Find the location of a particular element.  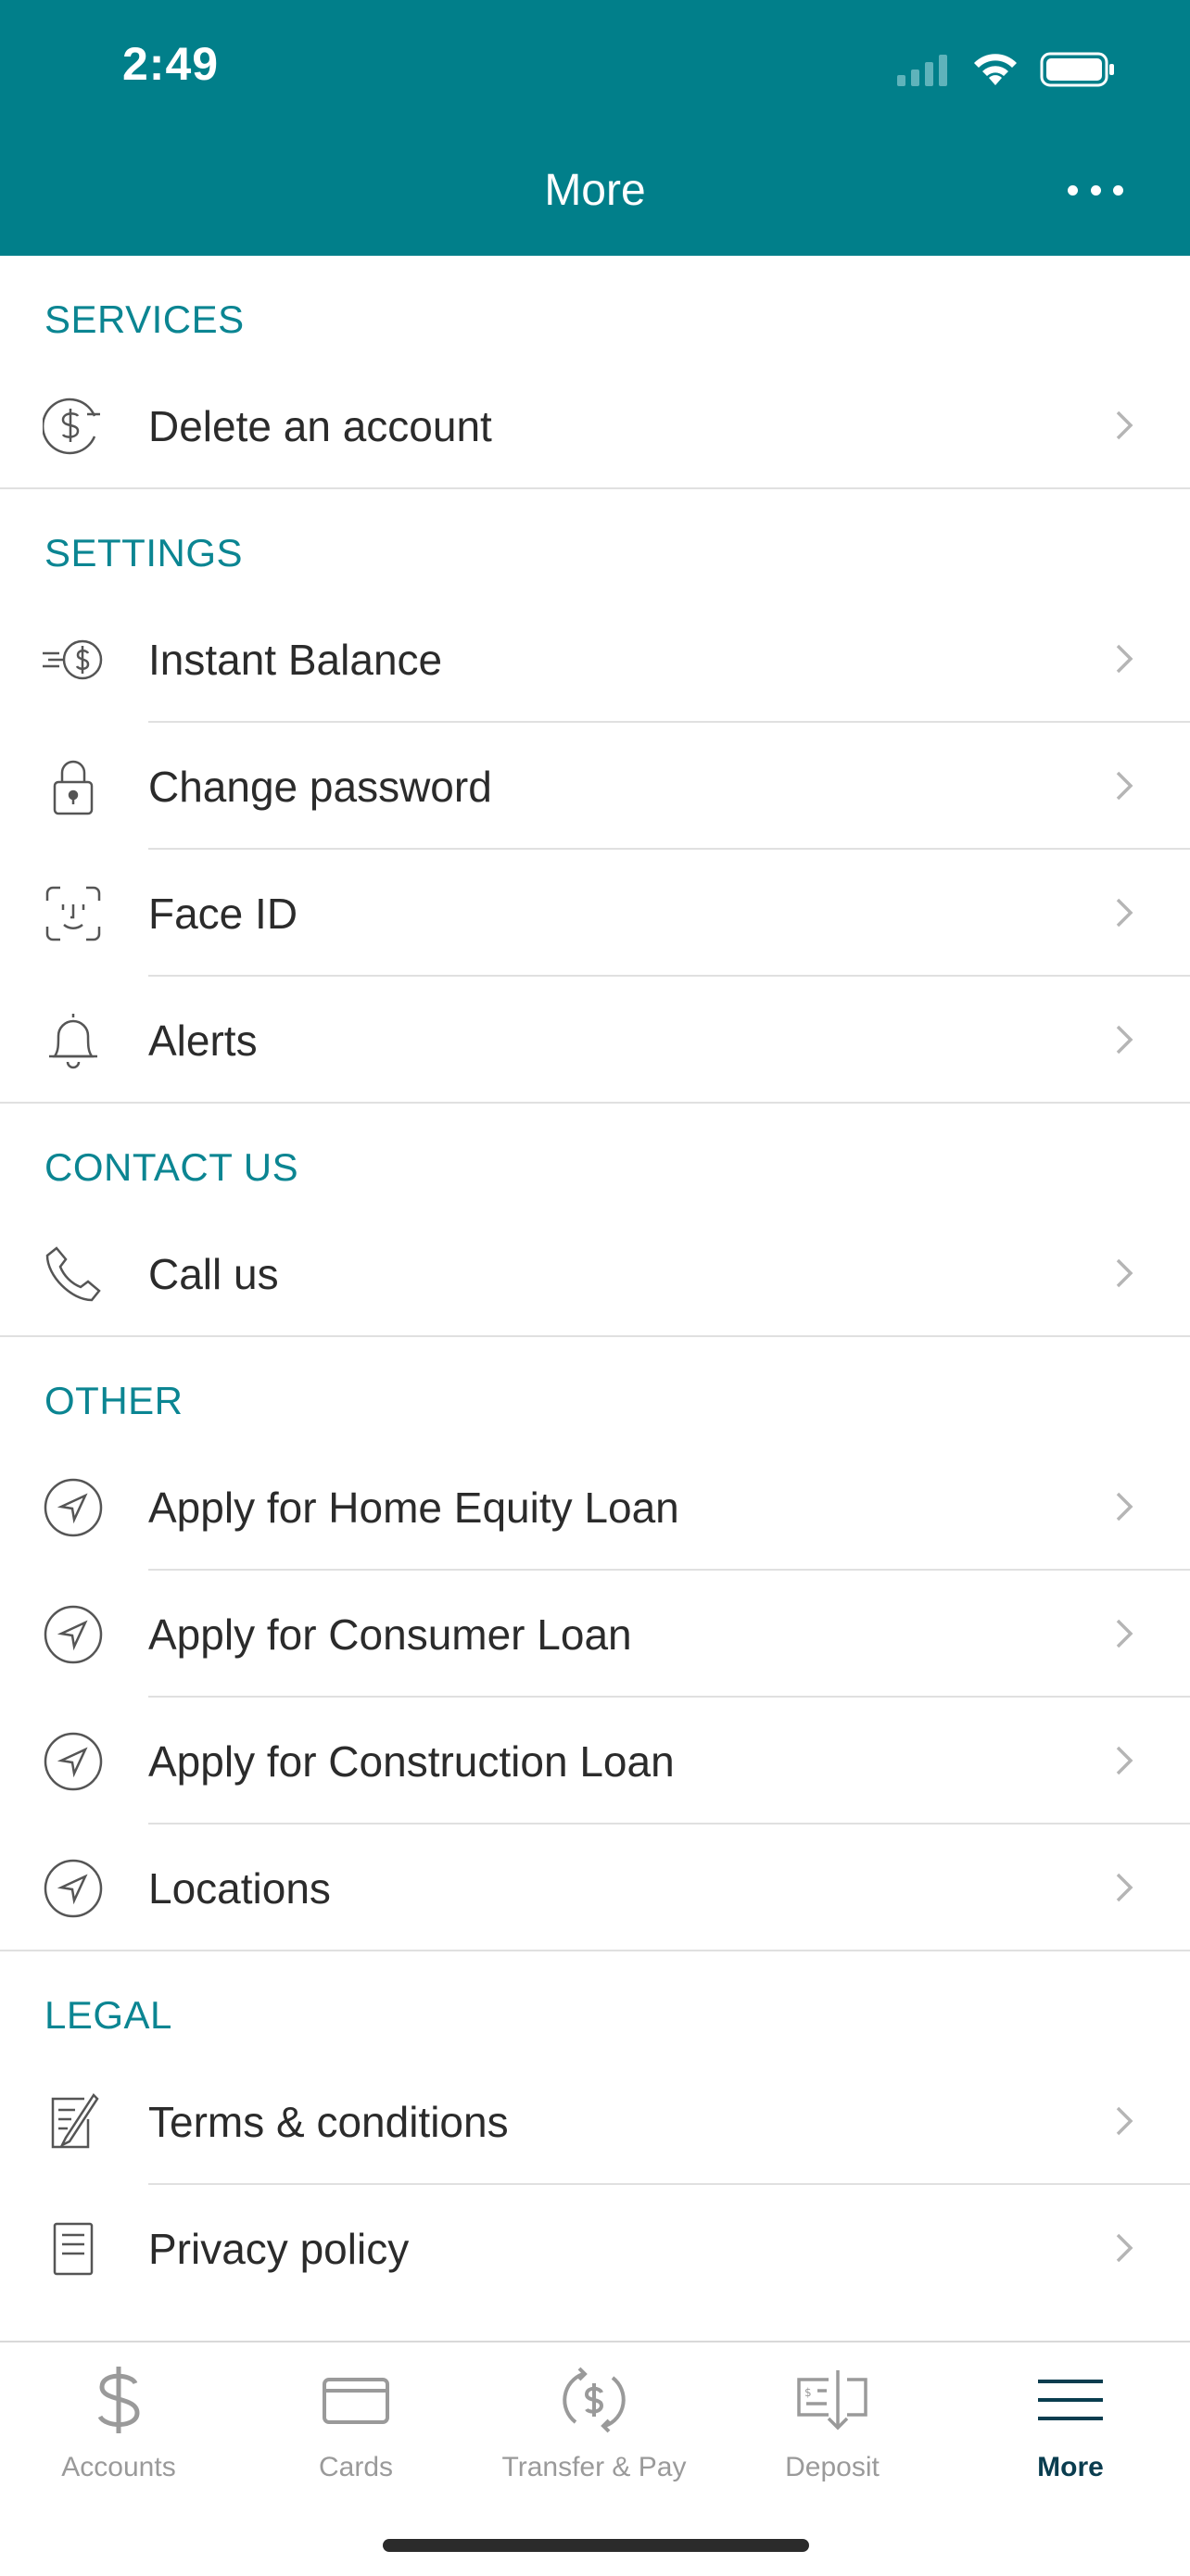

row-label: Apply for Construction Loan is located at coordinates (411, 1761).